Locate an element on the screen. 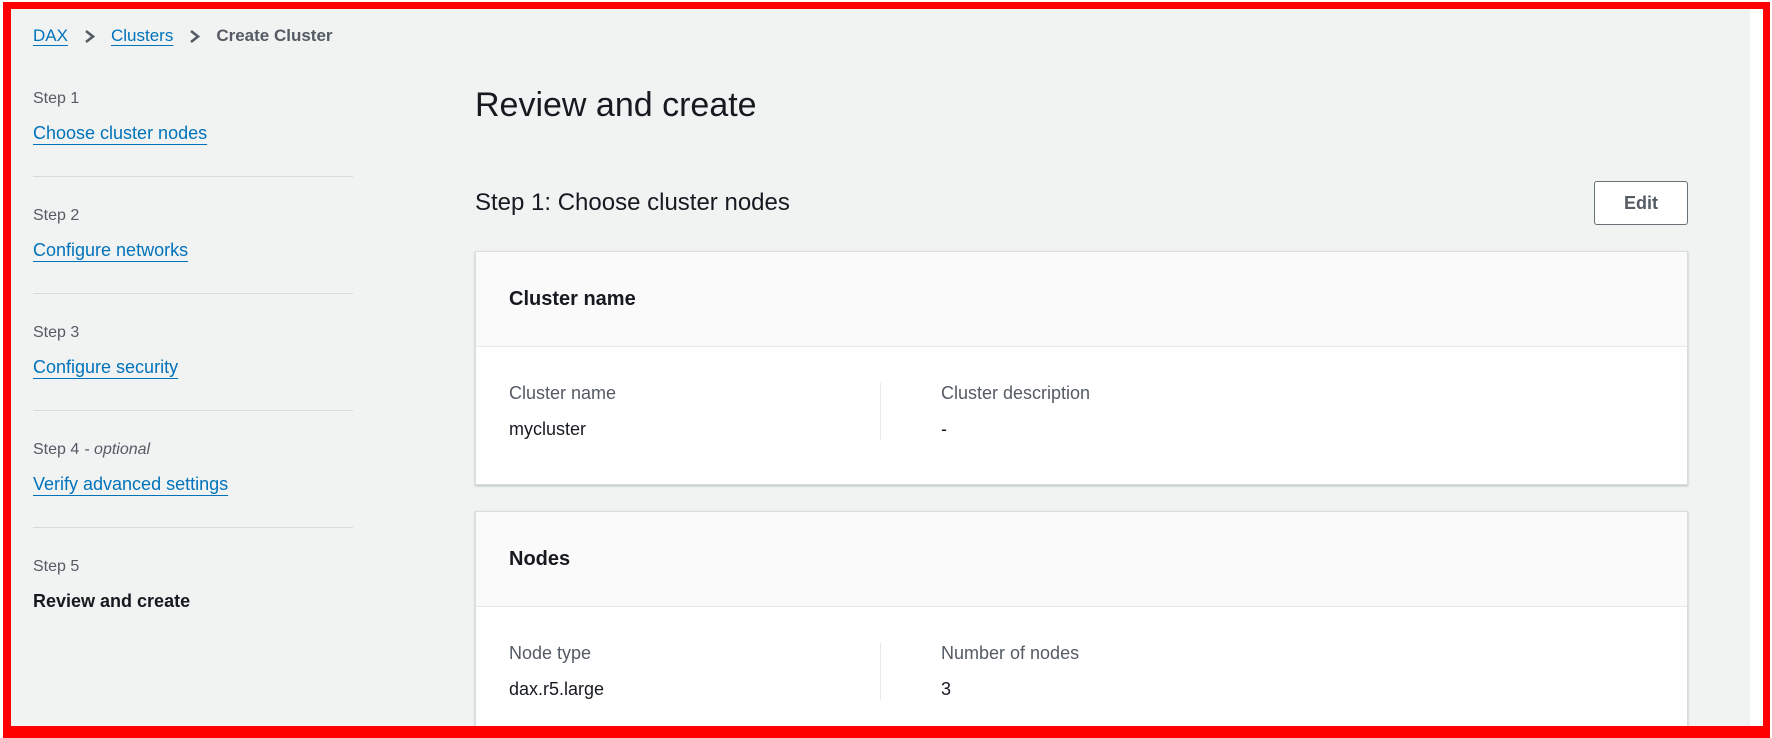  field-label: Cluster description is located at coordinates (1016, 393).